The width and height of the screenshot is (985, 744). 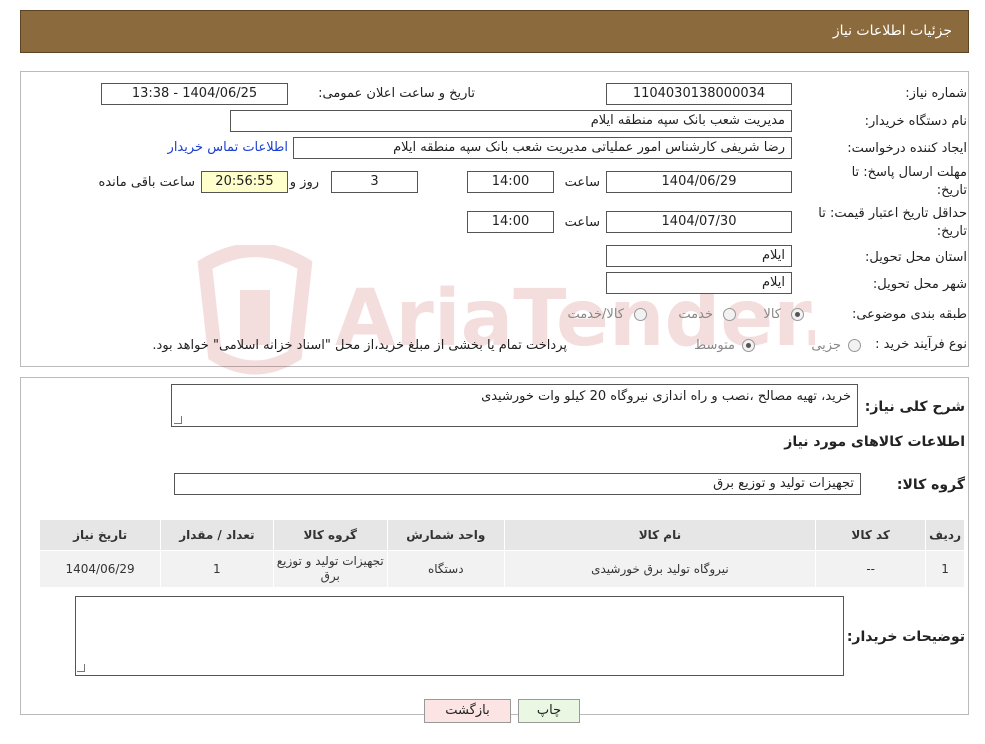 What do you see at coordinates (748, 345) in the screenshot?
I see `process-option-medium-radio` at bounding box center [748, 345].